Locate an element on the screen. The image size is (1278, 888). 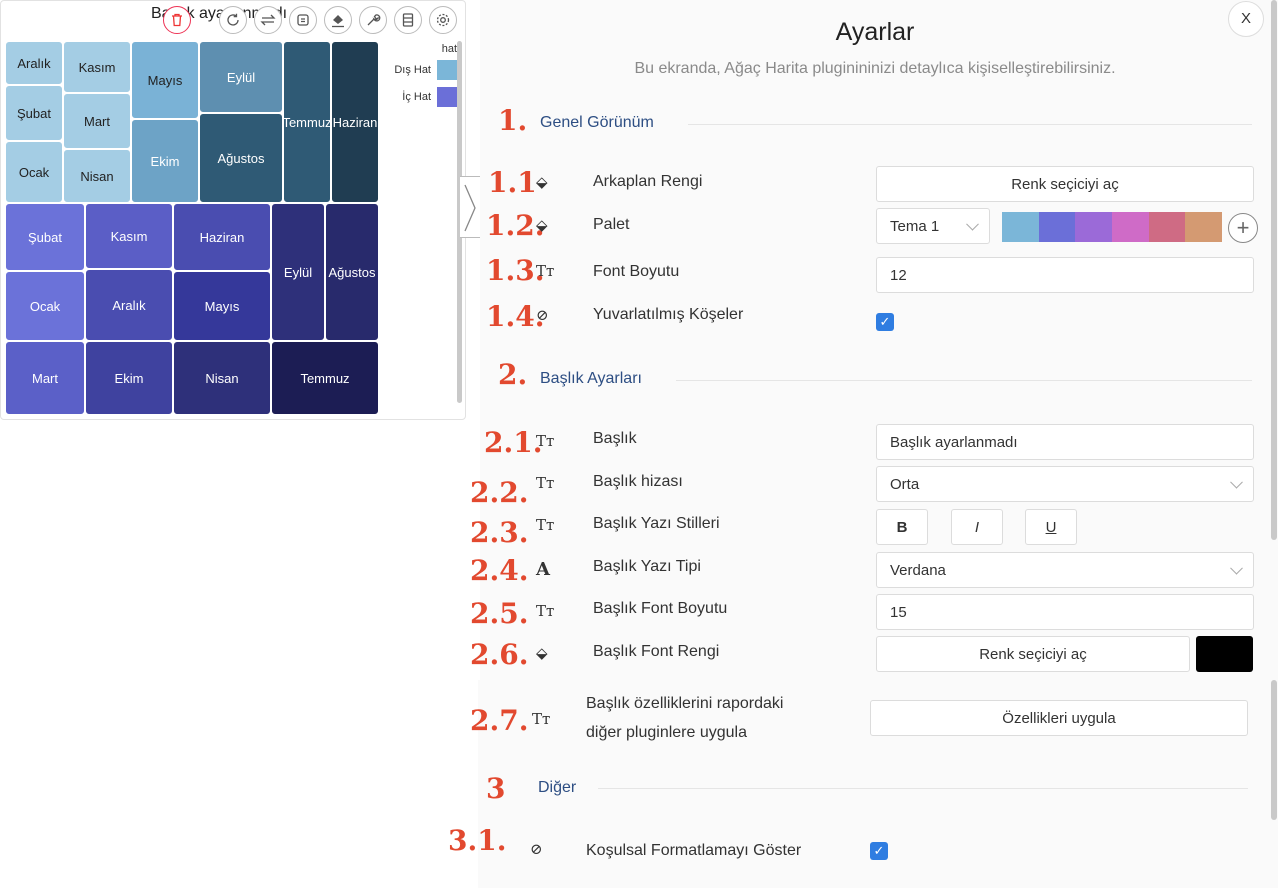
close-button: X is located at coordinates (1246, 19).